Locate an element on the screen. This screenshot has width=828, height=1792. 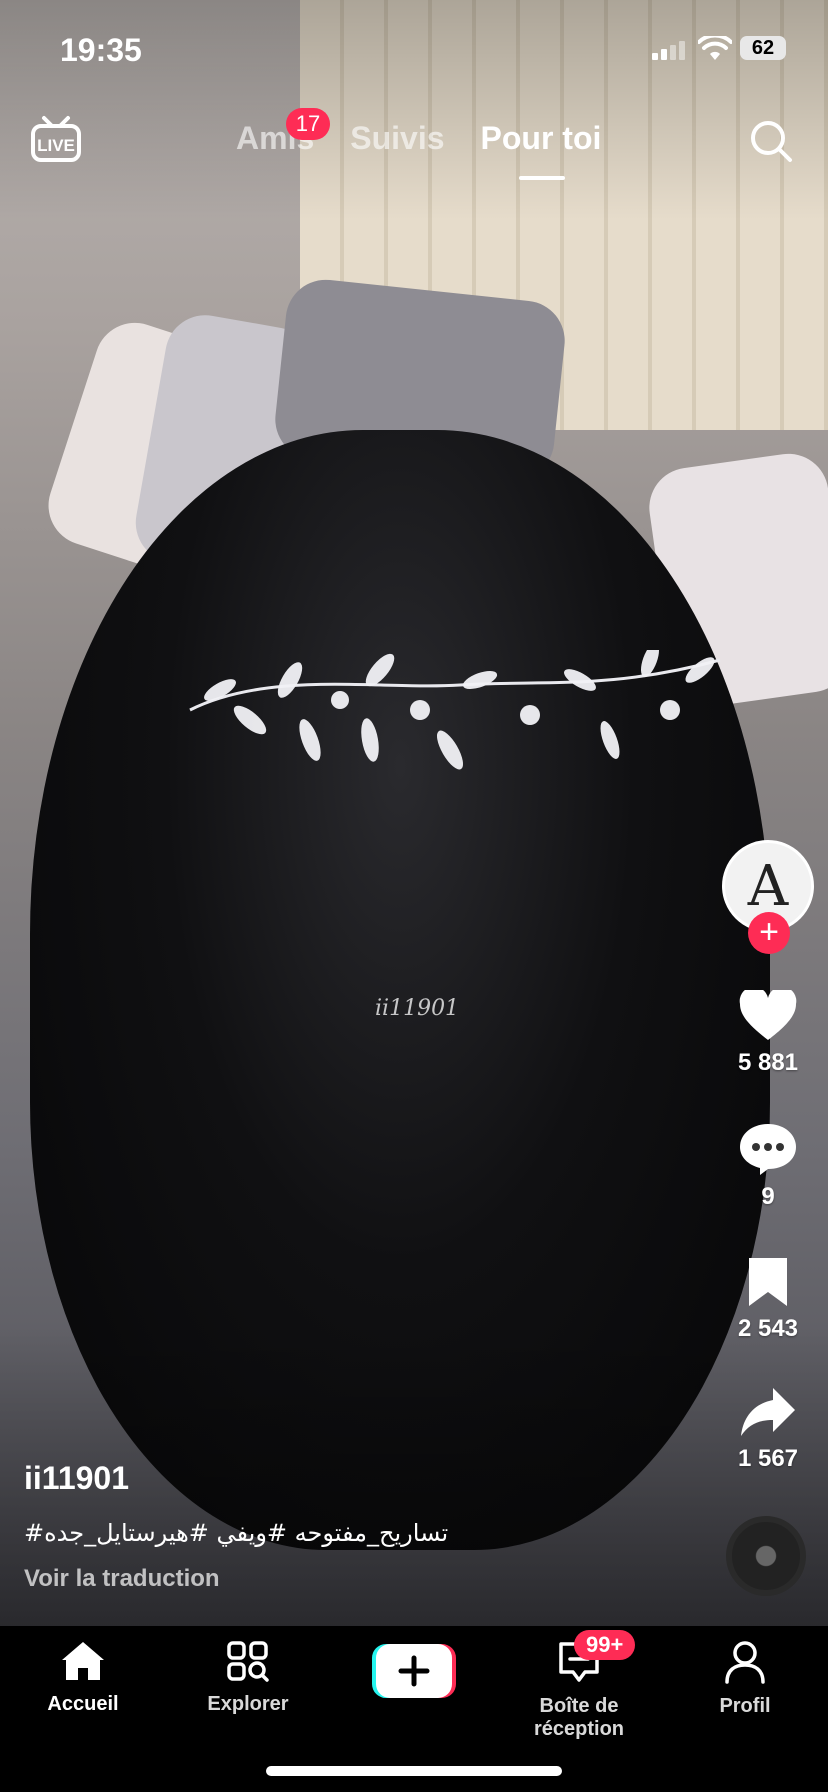
create-button is located at coordinates (414, 1671).